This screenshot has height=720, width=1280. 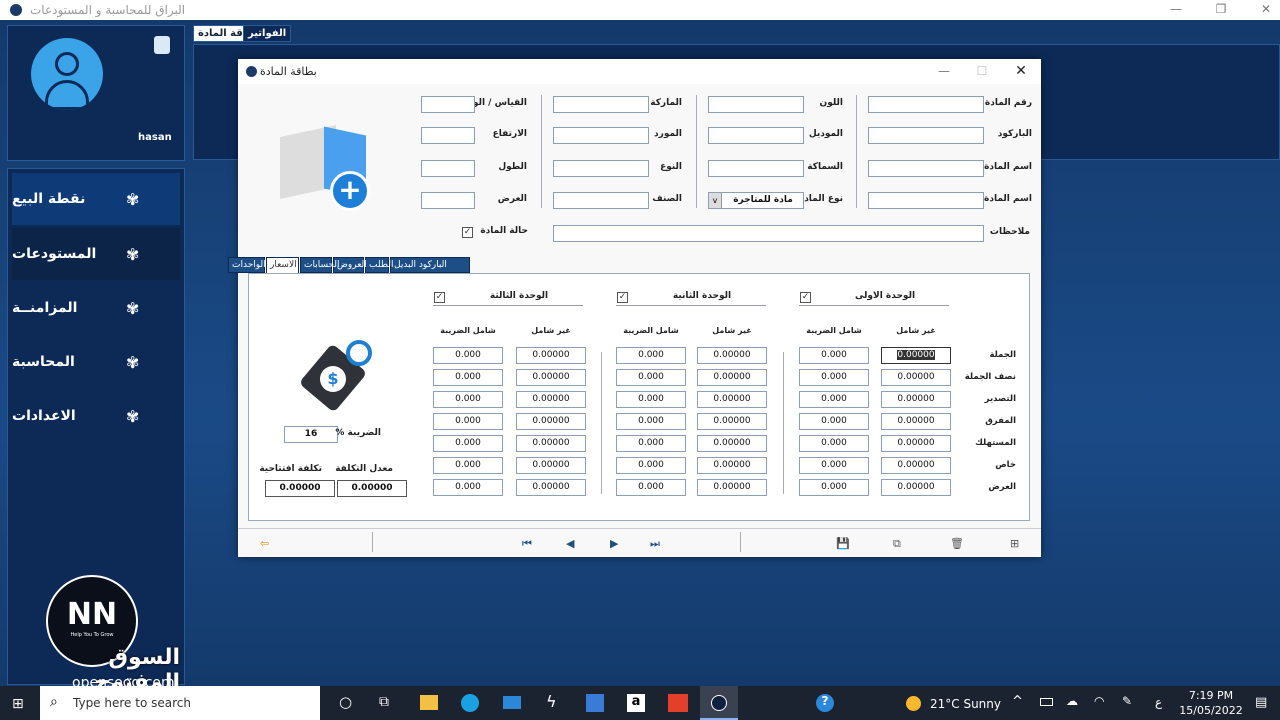 What do you see at coordinates (379, 265) in the screenshot?
I see `tab-1: الطلب` at bounding box center [379, 265].